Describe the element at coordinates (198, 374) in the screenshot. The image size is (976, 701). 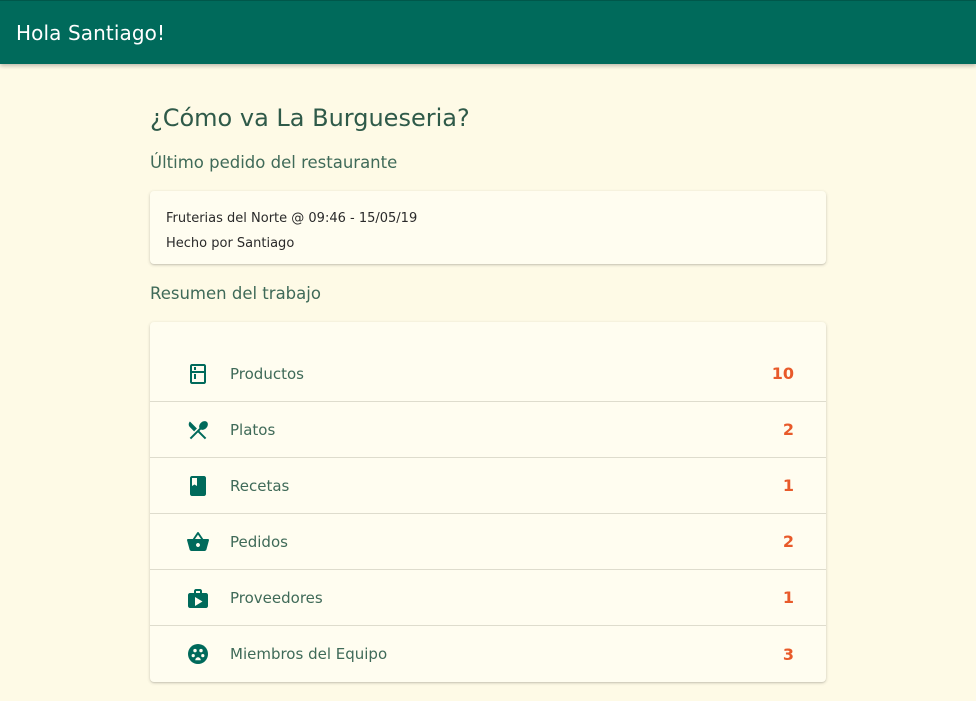
I see `fridge-icon` at that location.